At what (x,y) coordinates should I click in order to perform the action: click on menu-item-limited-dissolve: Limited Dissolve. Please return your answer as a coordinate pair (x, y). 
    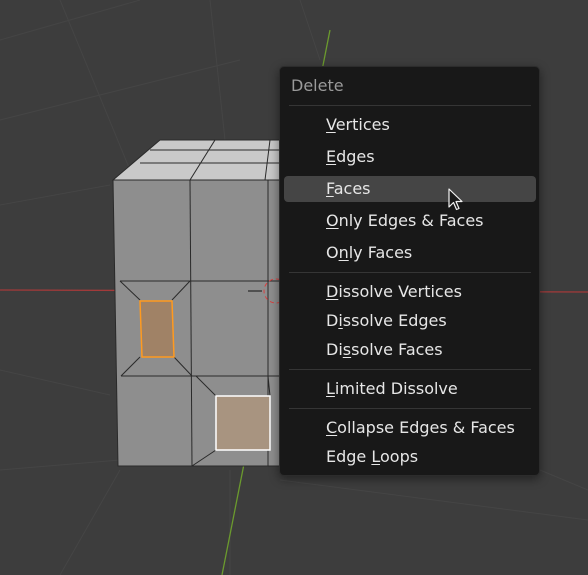
    Looking at the image, I should click on (410, 389).